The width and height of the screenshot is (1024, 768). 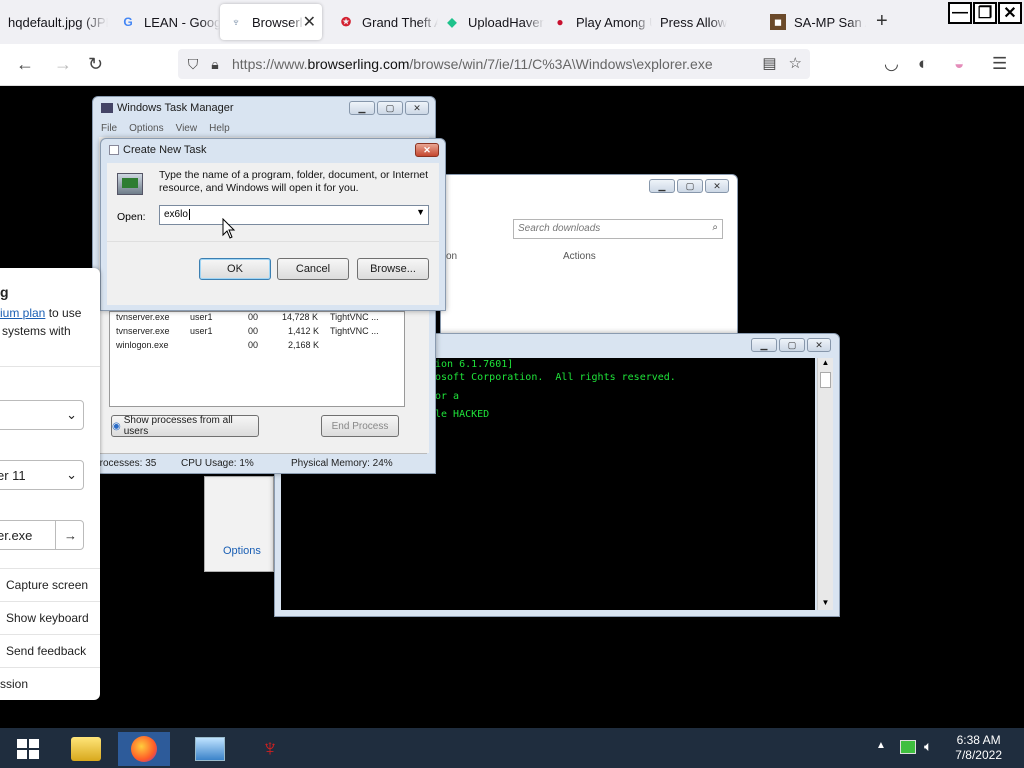 I want to click on start-button, so click(x=28, y=749).